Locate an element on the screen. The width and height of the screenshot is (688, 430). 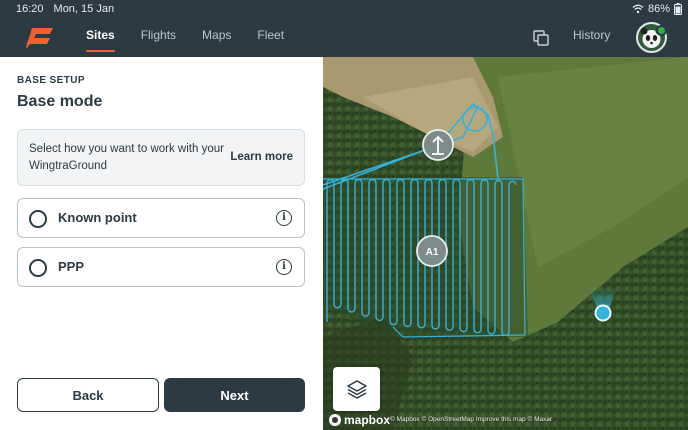
top-navigation: Sites Flights Maps Fleet History is located at coordinates (344, 37).